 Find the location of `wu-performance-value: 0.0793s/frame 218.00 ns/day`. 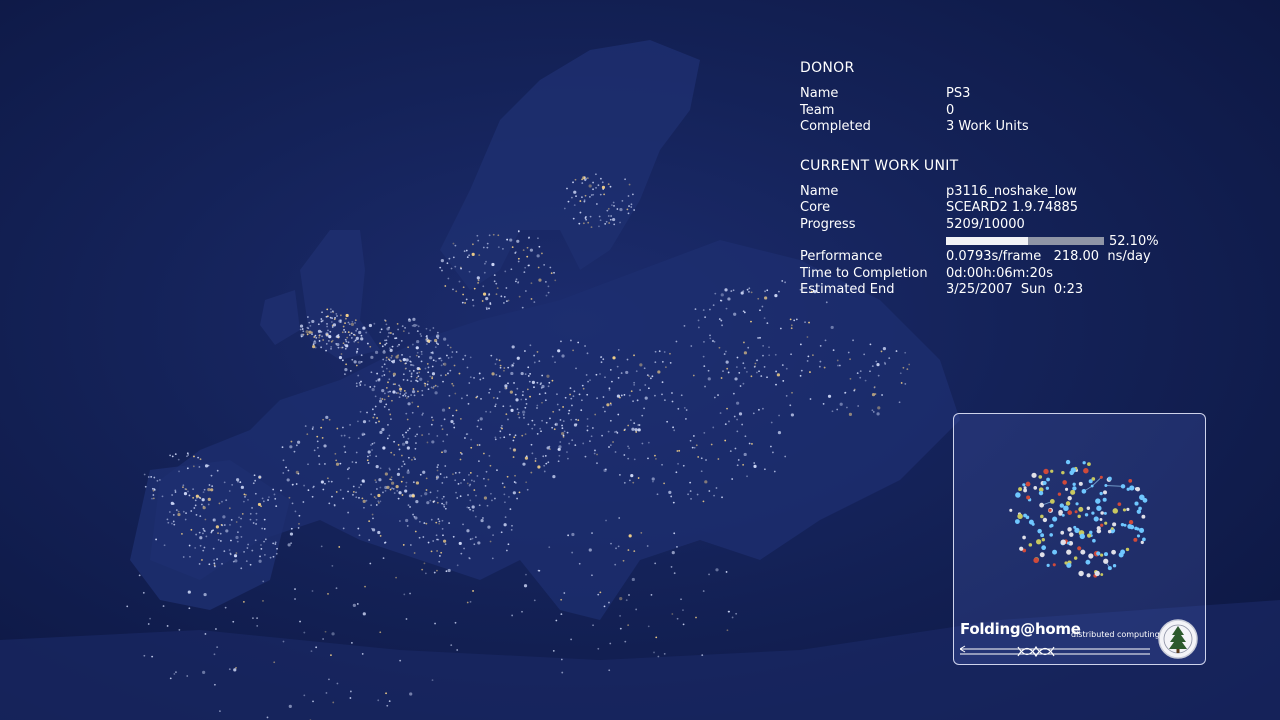

wu-performance-value: 0.0793s/frame 218.00 ns/day is located at coordinates (1048, 256).